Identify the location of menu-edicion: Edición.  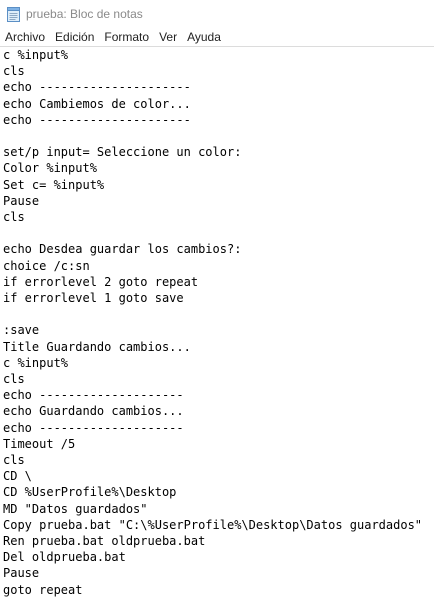
(74, 37).